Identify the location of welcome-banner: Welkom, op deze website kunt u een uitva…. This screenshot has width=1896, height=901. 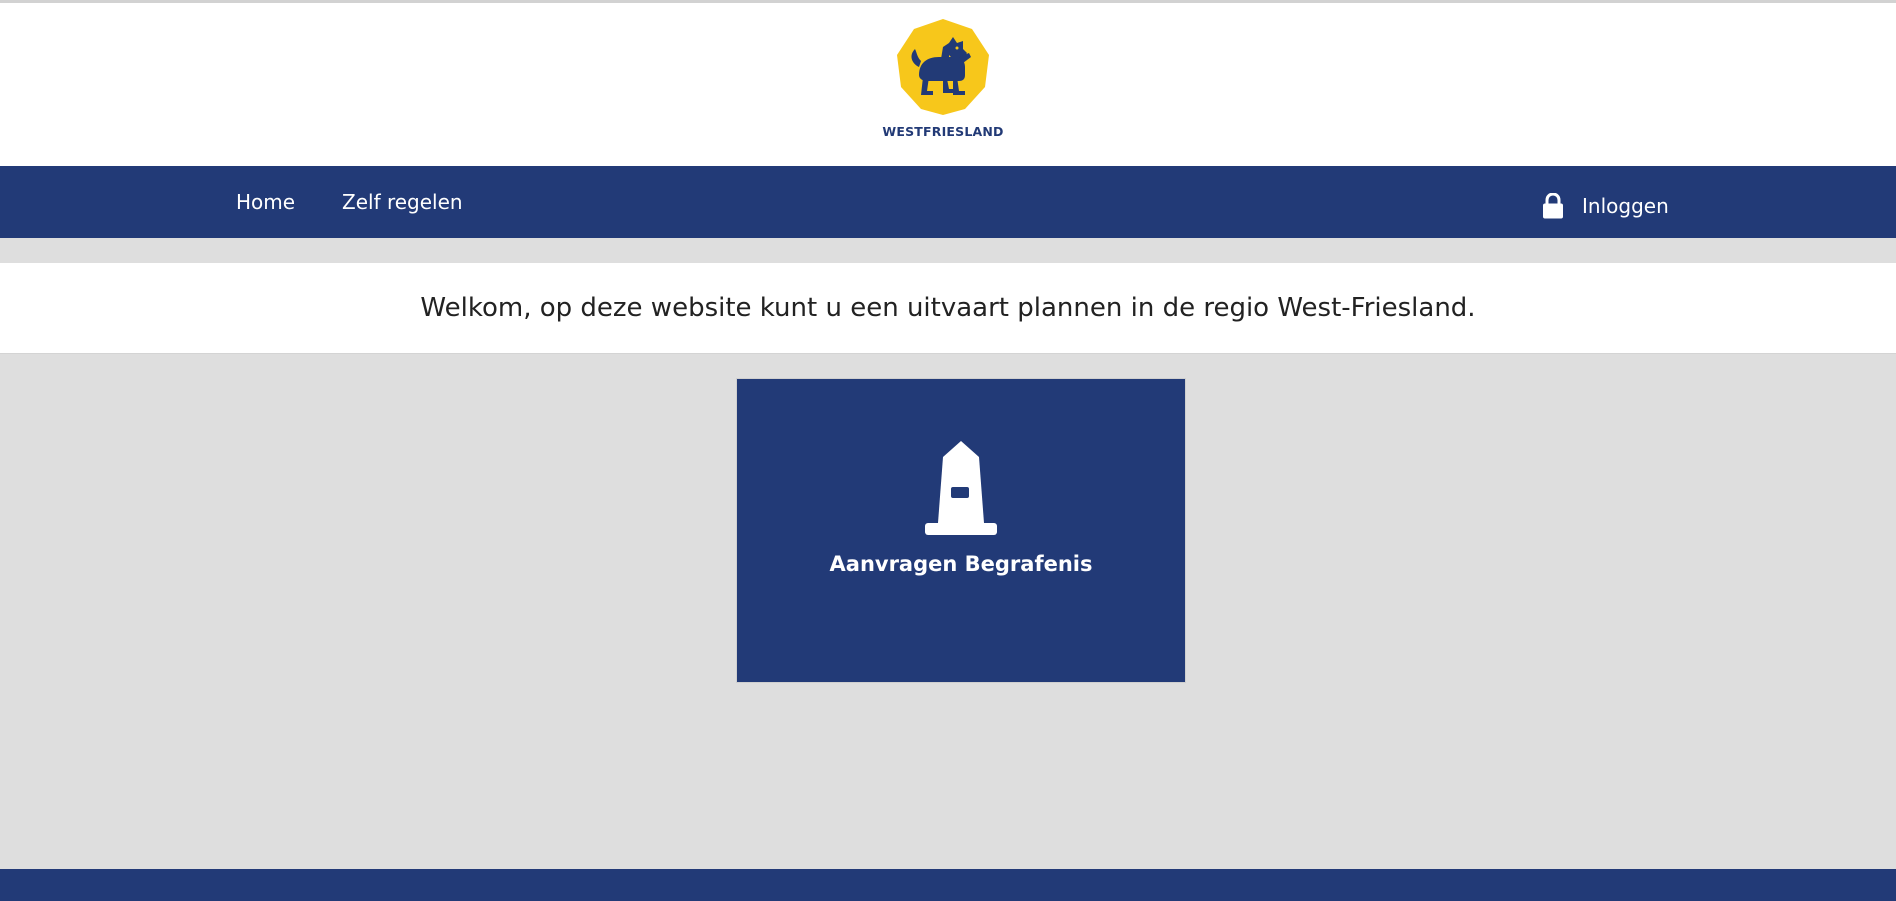
(948, 308).